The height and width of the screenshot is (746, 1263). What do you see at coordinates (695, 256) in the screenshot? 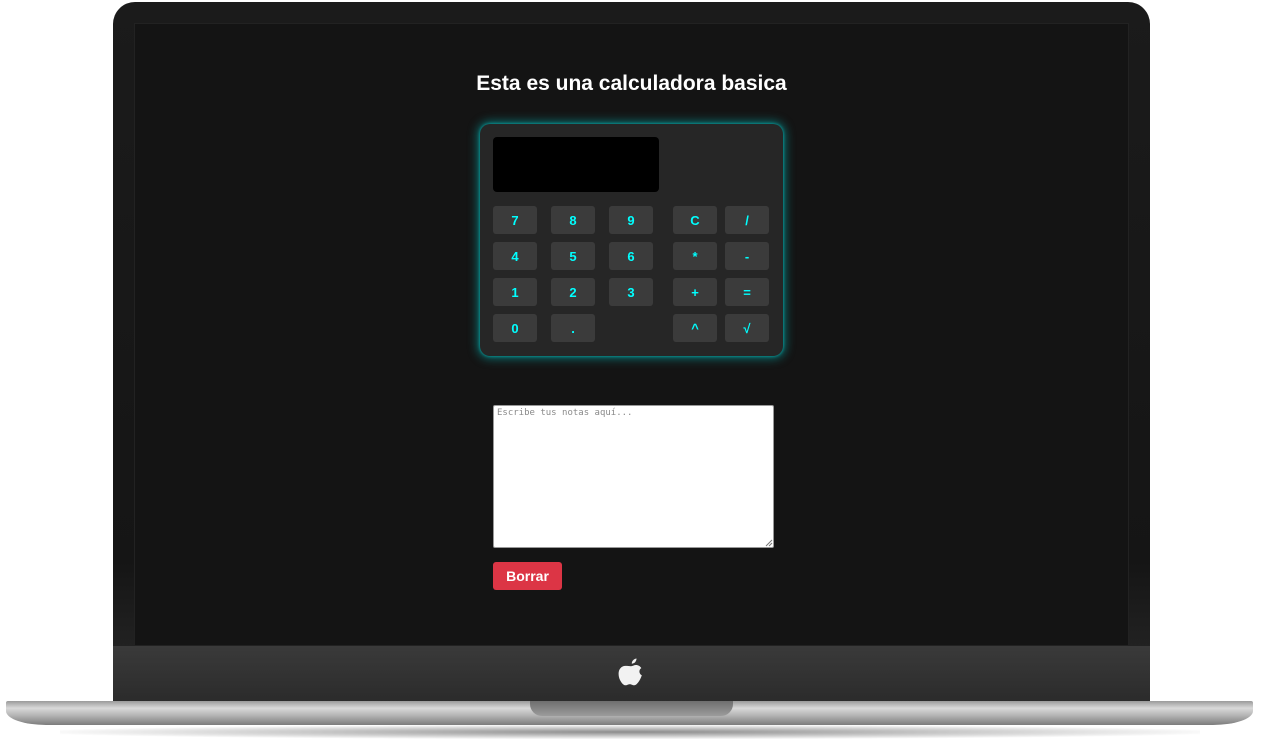
I see `key-multiply: *` at bounding box center [695, 256].